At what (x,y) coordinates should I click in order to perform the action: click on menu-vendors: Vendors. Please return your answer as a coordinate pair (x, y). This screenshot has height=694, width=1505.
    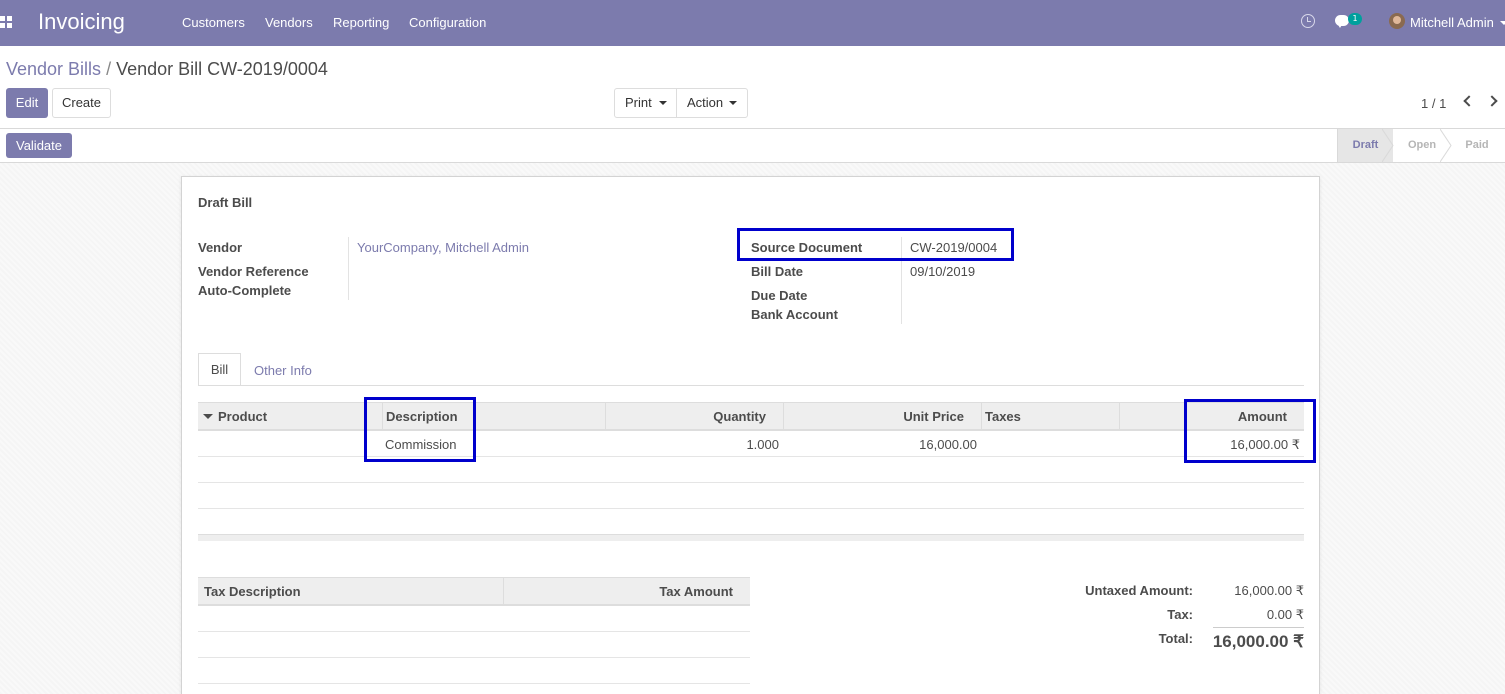
    Looking at the image, I should click on (289, 22).